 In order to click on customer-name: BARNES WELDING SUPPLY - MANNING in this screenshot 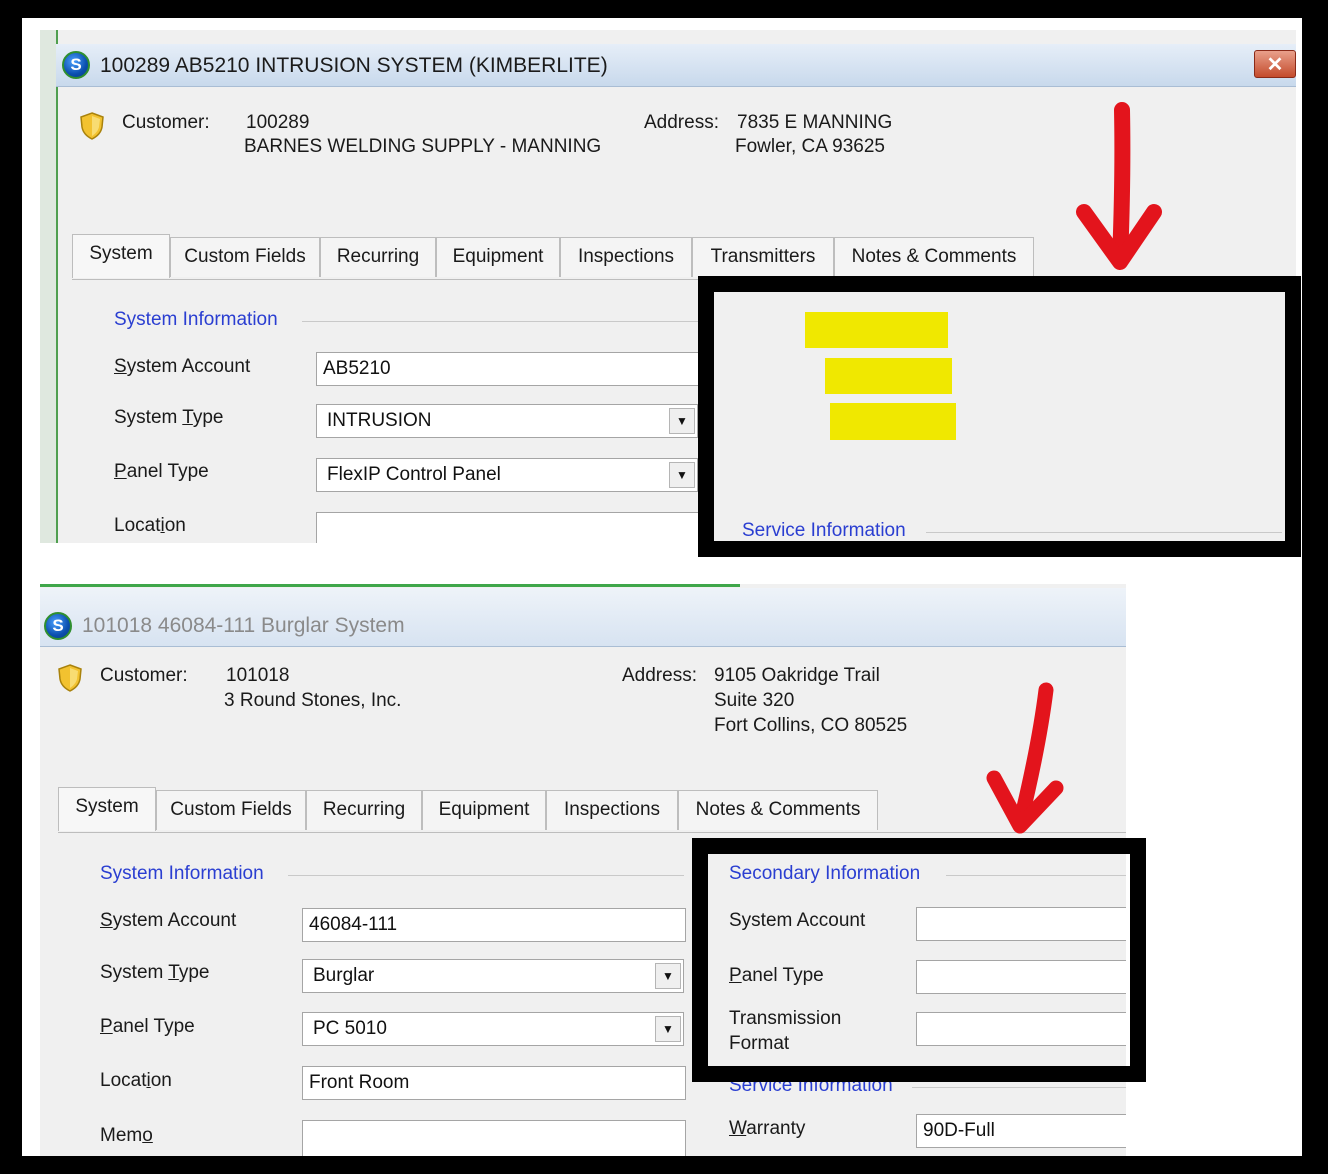, I will do `click(423, 146)`.